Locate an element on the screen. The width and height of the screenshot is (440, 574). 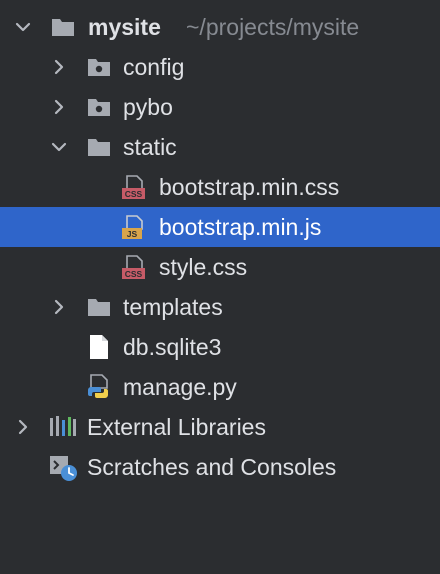
tree-item-label: db.sqlite3 is located at coordinates (172, 347).